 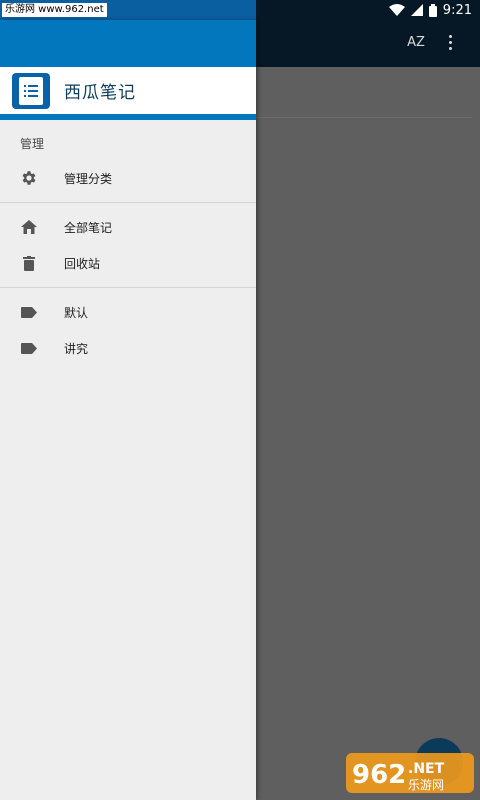 What do you see at coordinates (31, 90) in the screenshot?
I see `app-logo` at bounding box center [31, 90].